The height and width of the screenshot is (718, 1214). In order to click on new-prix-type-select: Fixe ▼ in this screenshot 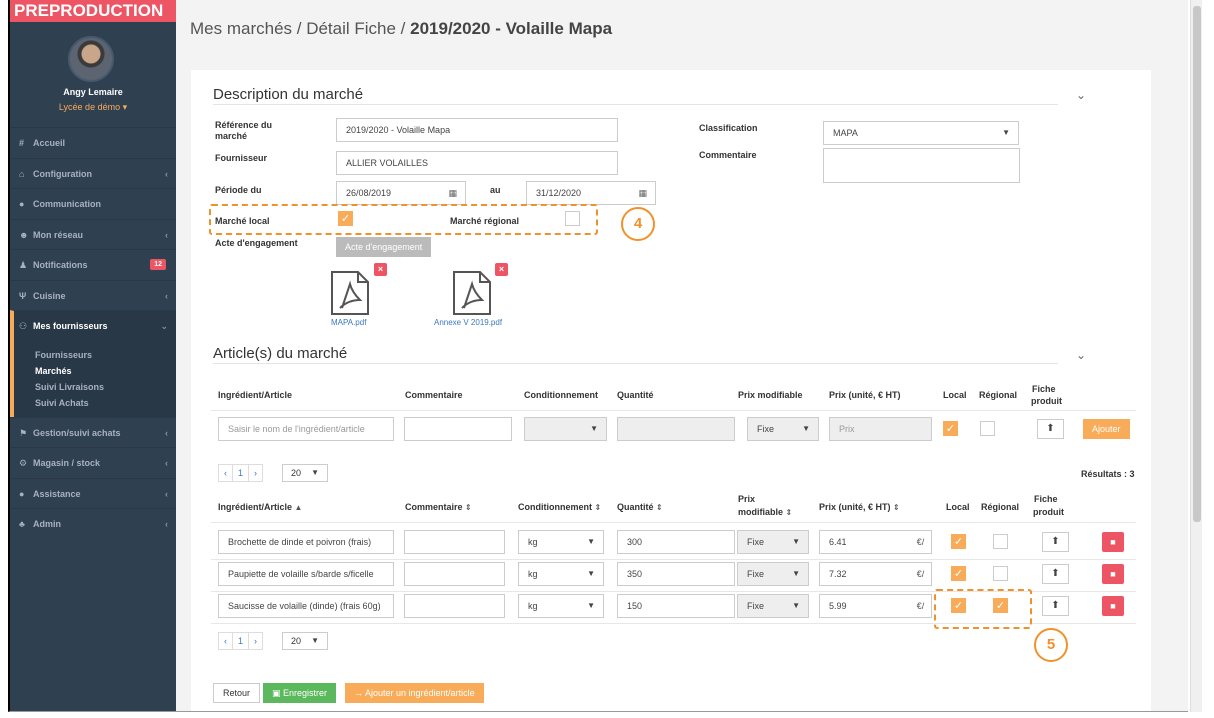, I will do `click(783, 429)`.